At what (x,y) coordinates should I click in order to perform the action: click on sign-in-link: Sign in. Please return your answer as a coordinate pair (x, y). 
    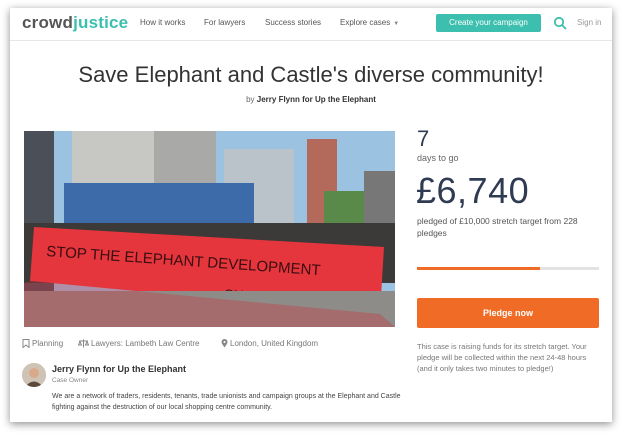
    Looking at the image, I should click on (589, 22).